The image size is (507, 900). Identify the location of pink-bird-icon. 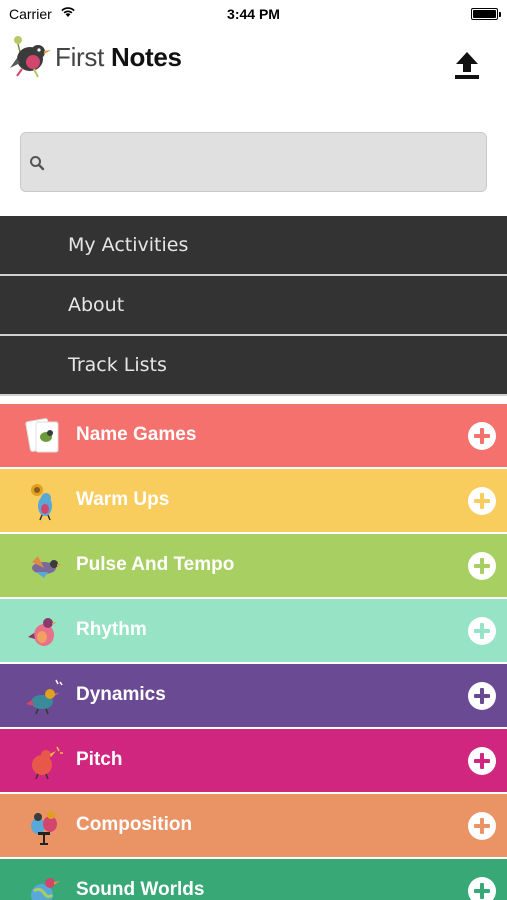
(42, 632).